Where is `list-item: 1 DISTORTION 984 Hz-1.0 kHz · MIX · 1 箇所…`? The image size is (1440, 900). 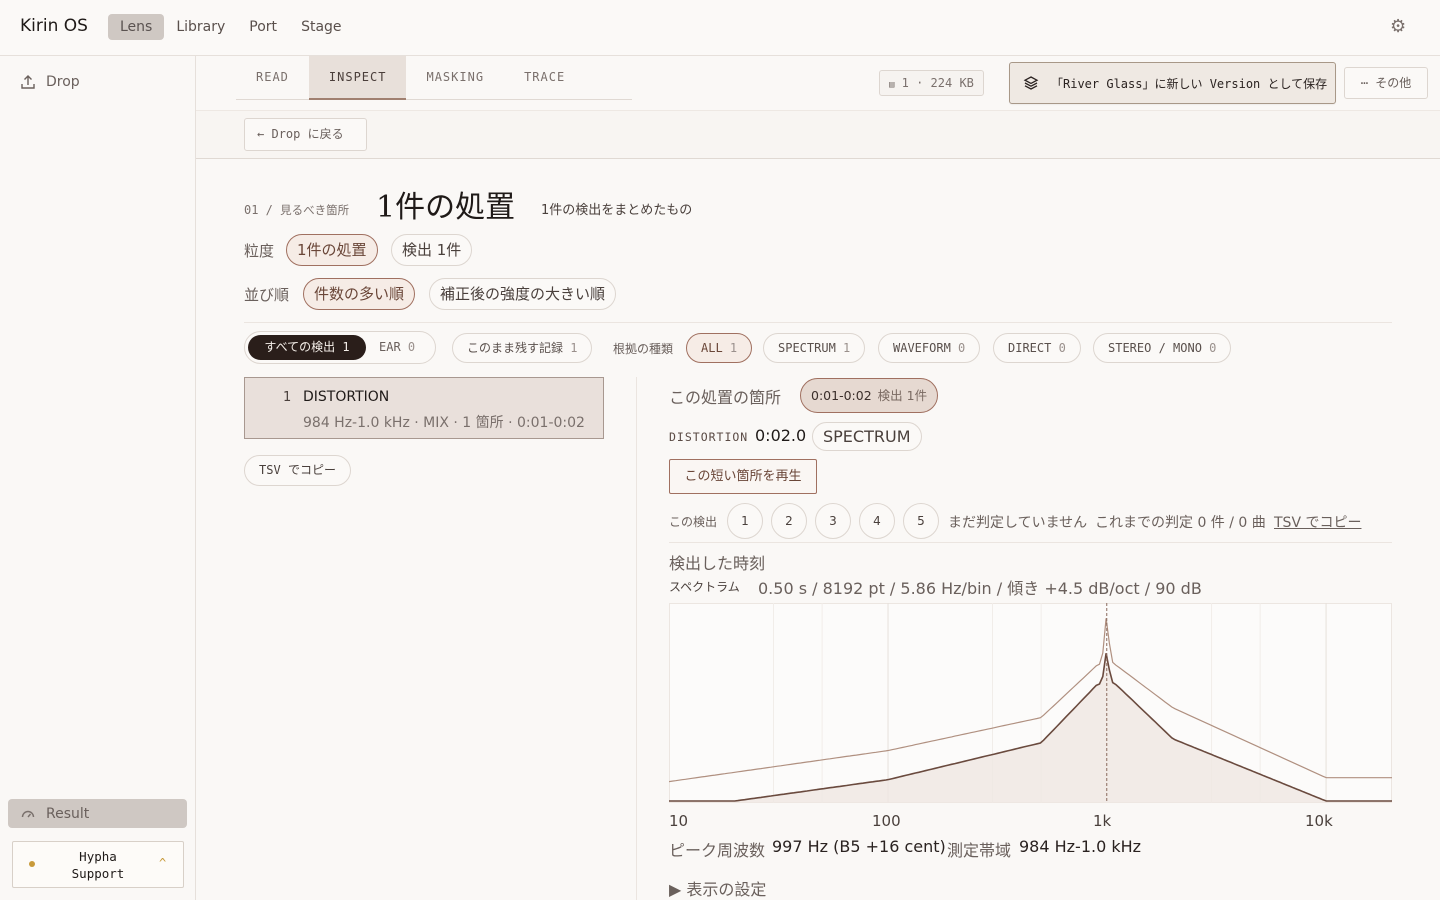
list-item: 1 DISTORTION 984 Hz-1.0 kHz · MIX · 1 箇所… is located at coordinates (424, 408).